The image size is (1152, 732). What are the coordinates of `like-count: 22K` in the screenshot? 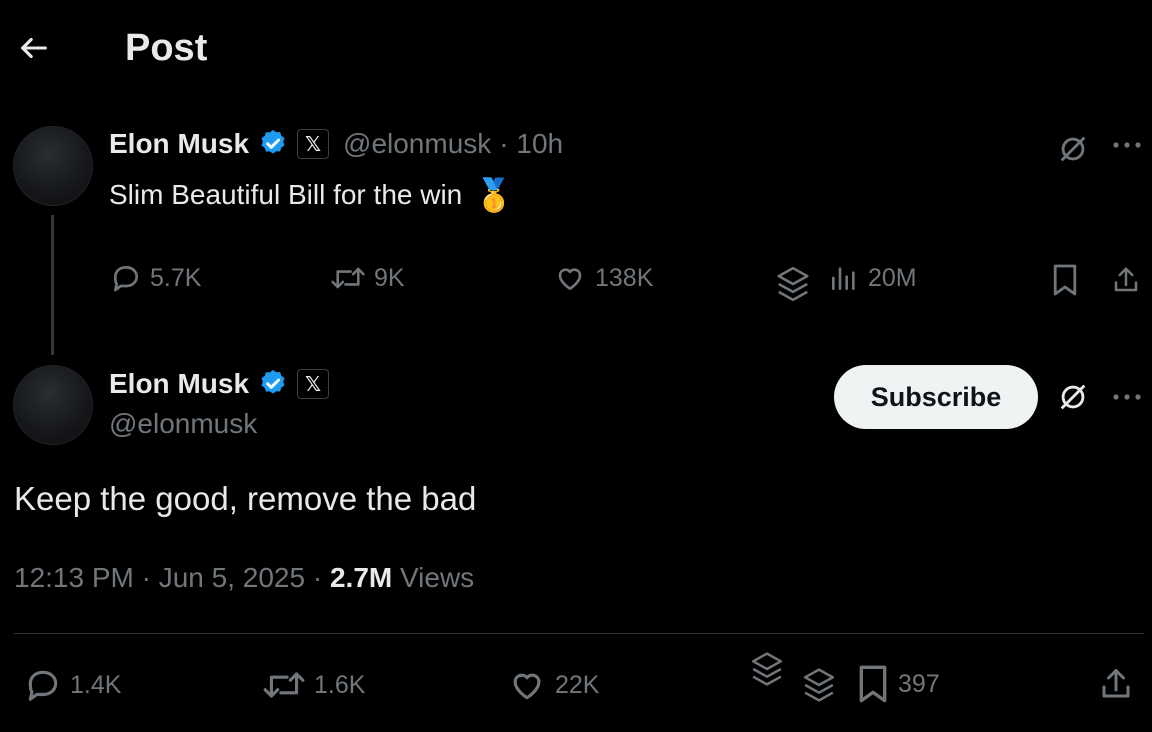 It's located at (577, 684).